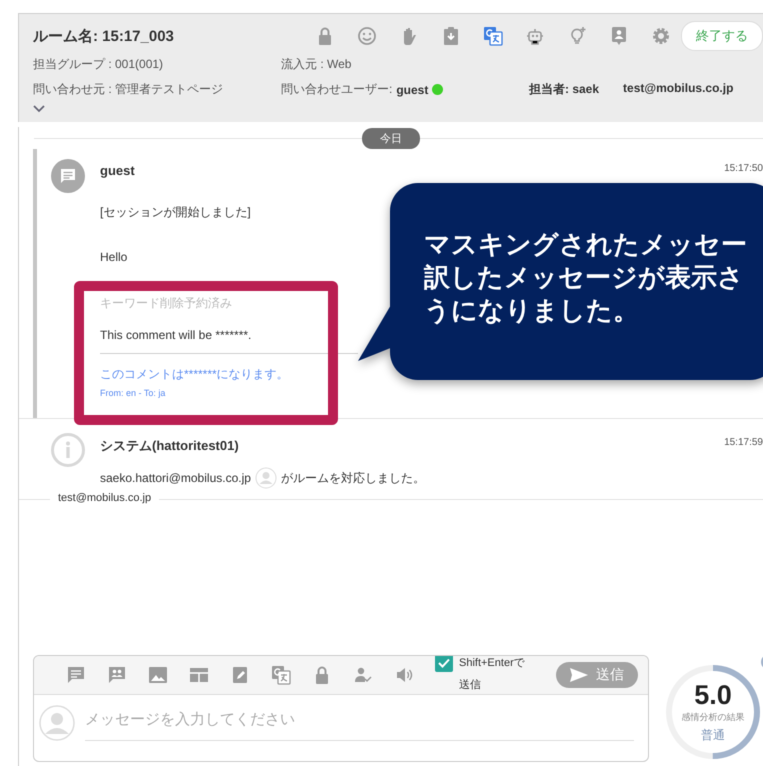 This screenshot has width=763, height=766. Describe the element at coordinates (128, 89) in the screenshot. I see `origin-info: 問い合わせ元 : 管理者テストページ` at that location.